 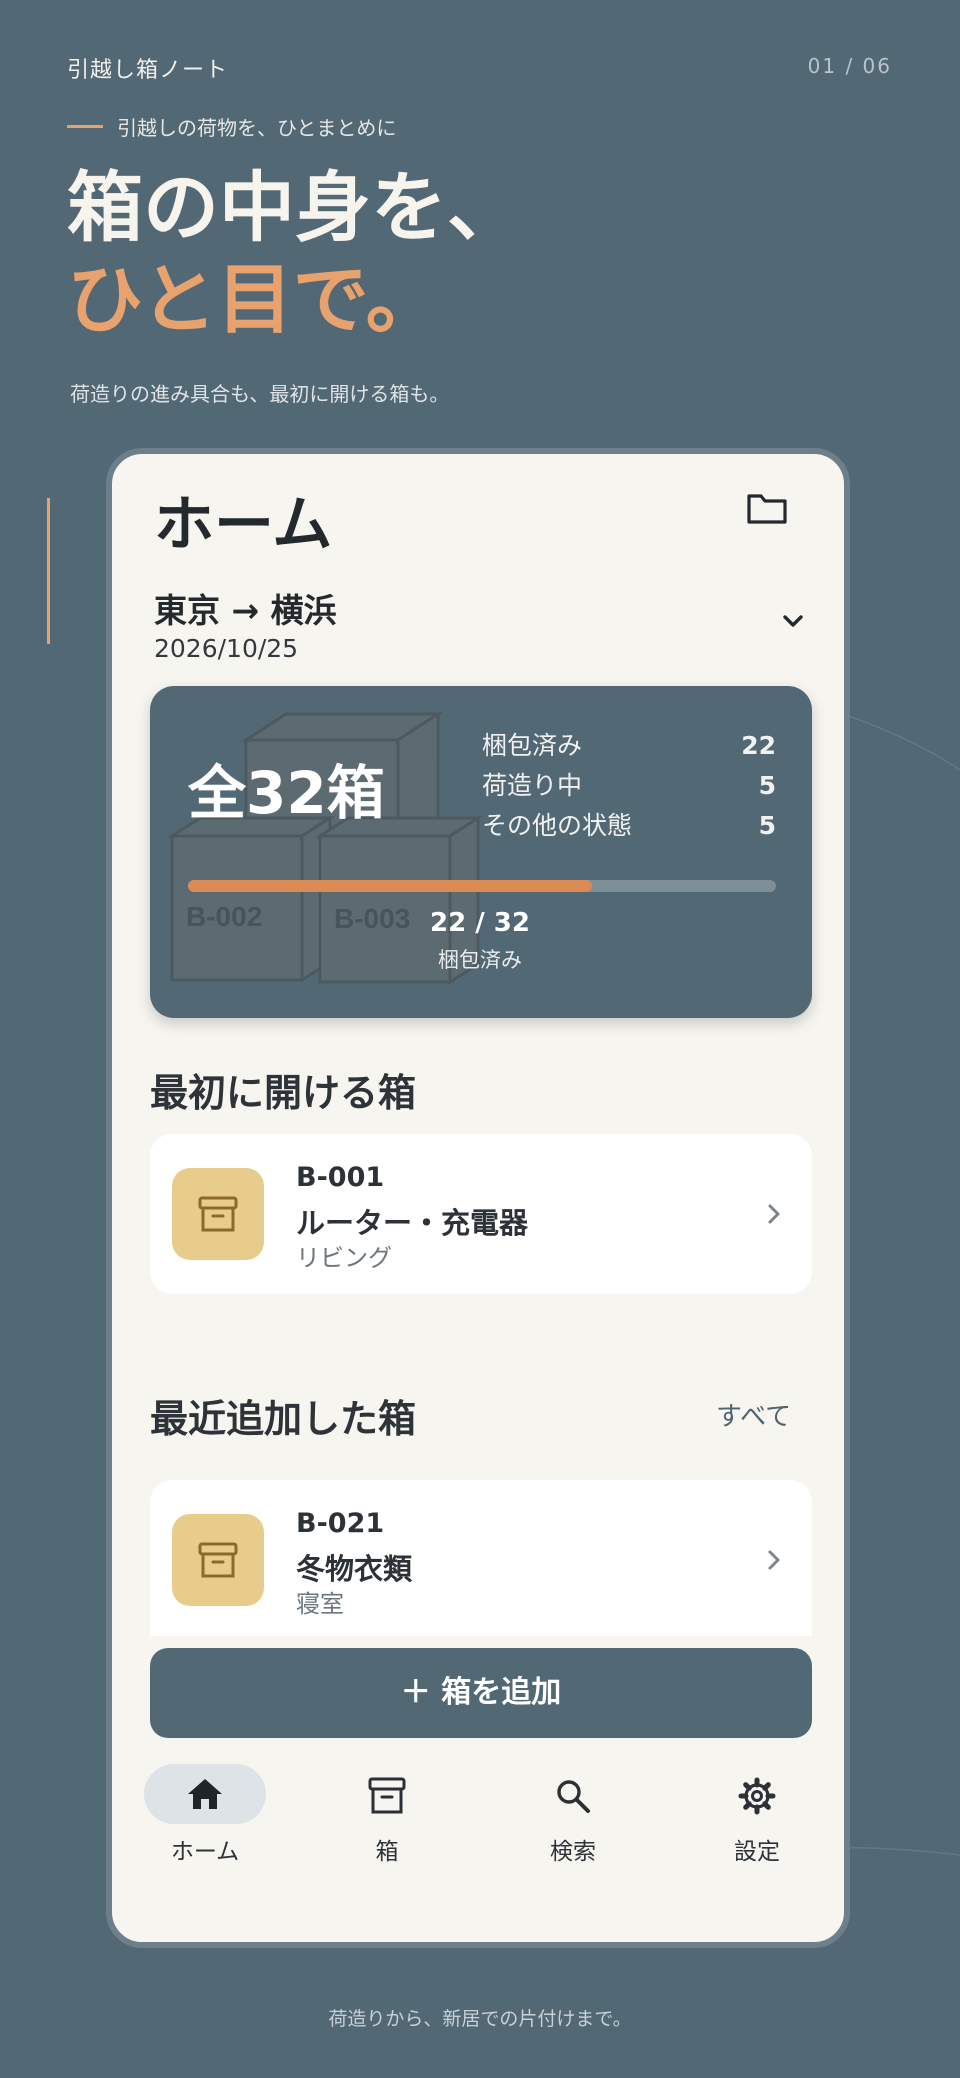 I want to click on tab-settings: 設定, so click(x=757, y=1815).